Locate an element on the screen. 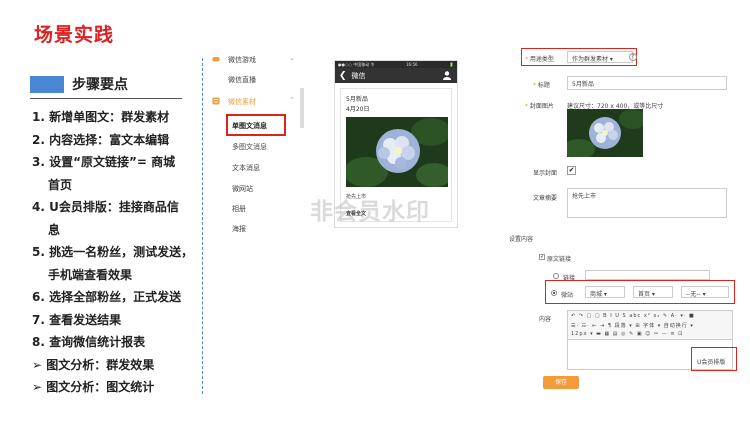 This screenshot has height=421, width=750. summary-textarea: 抢先上市 is located at coordinates (647, 203).